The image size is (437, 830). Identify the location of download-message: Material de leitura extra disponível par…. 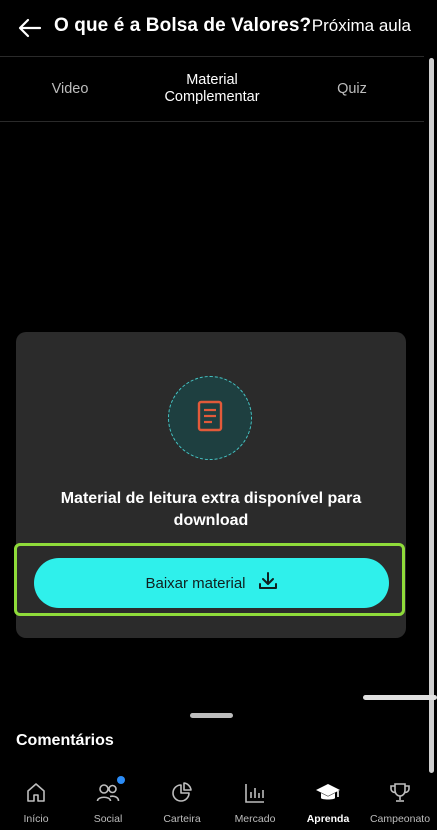
(211, 509).